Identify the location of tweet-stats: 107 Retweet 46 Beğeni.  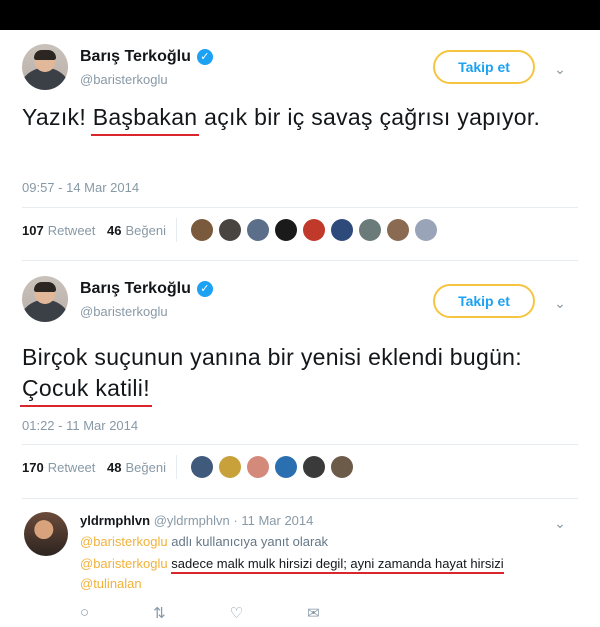
(230, 230).